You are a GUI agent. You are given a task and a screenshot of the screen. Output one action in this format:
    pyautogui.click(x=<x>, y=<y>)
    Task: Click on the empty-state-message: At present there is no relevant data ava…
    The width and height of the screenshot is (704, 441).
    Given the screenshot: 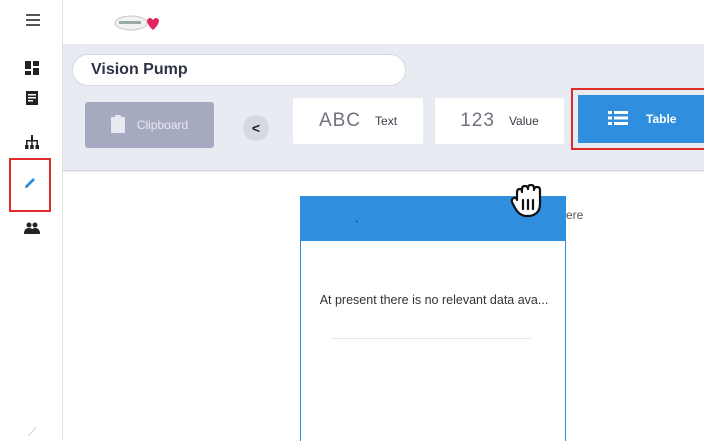 What is the action you would take?
    pyautogui.click(x=434, y=300)
    